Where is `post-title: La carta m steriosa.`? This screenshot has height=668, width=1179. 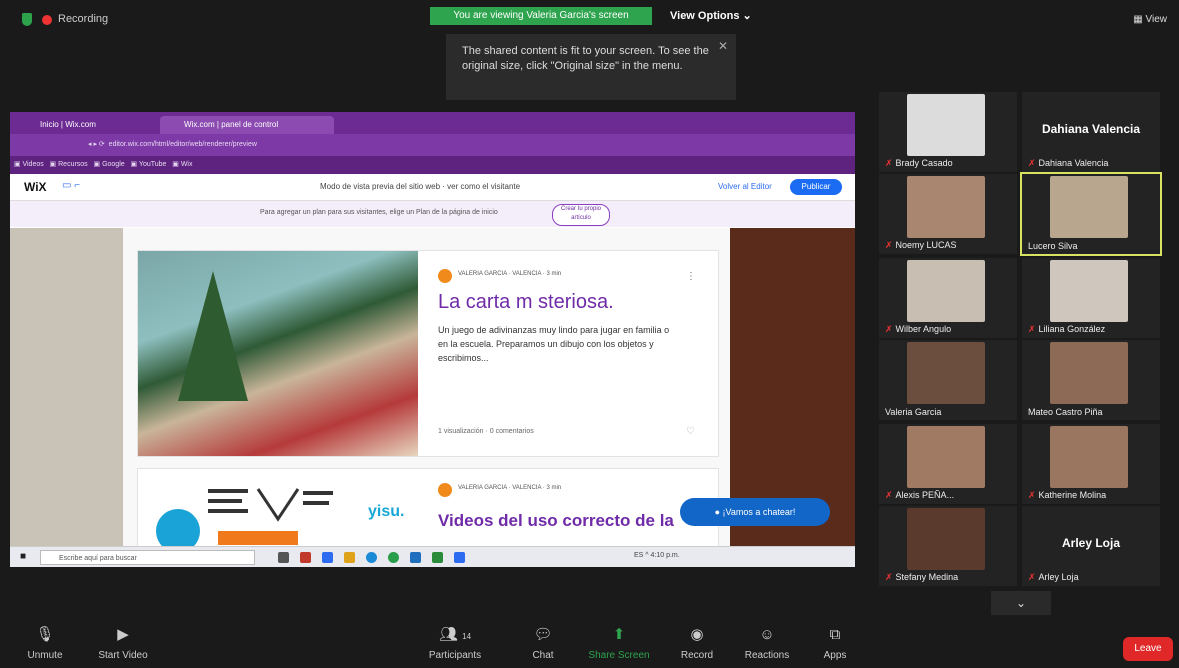 post-title: La carta m steriosa. is located at coordinates (526, 302).